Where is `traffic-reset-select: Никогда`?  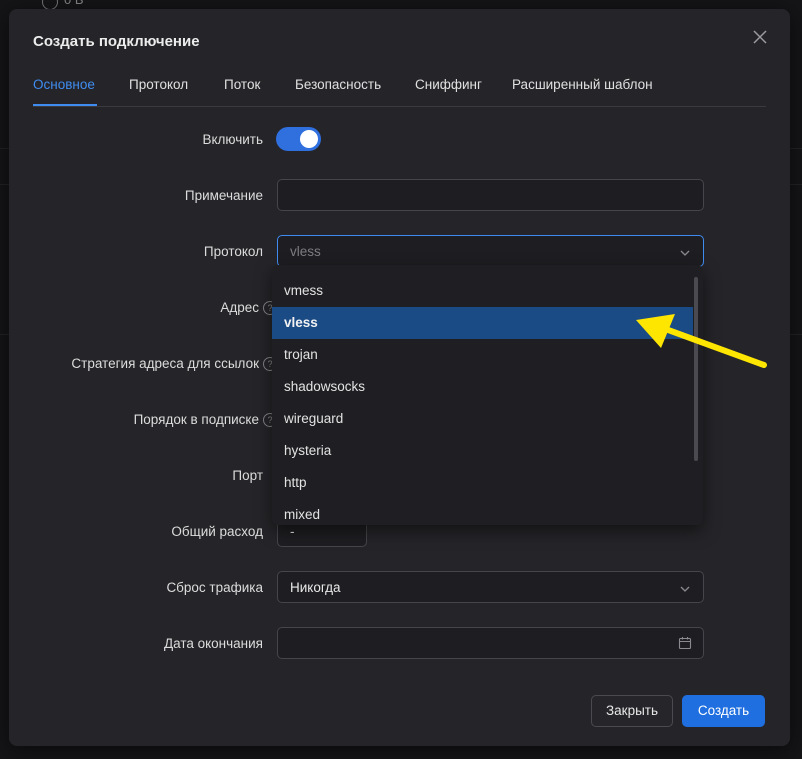 traffic-reset-select: Никогда is located at coordinates (490, 587).